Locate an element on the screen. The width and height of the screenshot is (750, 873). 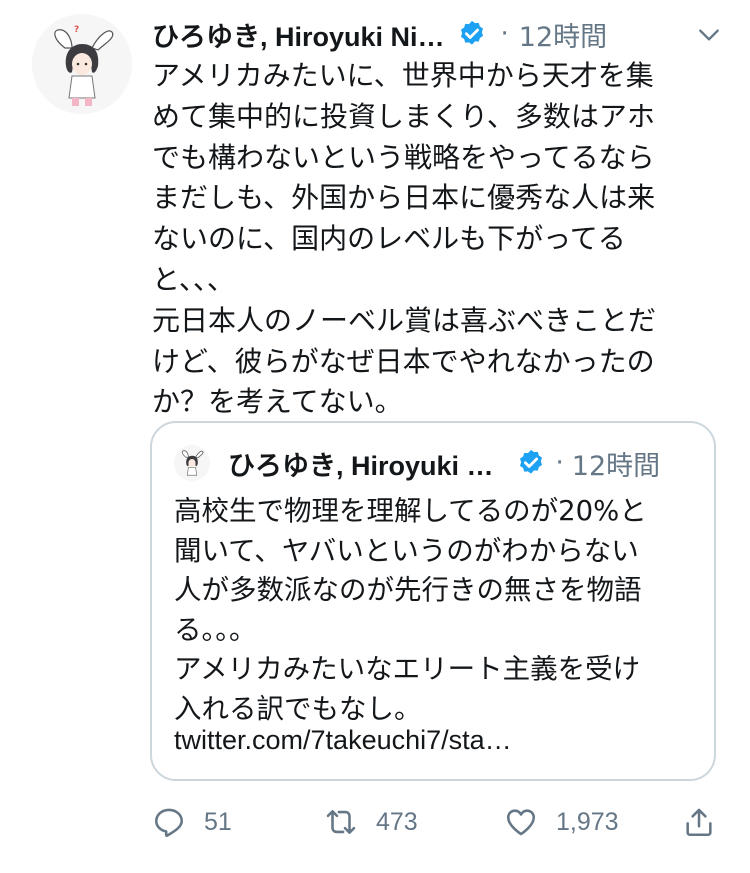
quoted-avatar-illustration is located at coordinates (192, 463).